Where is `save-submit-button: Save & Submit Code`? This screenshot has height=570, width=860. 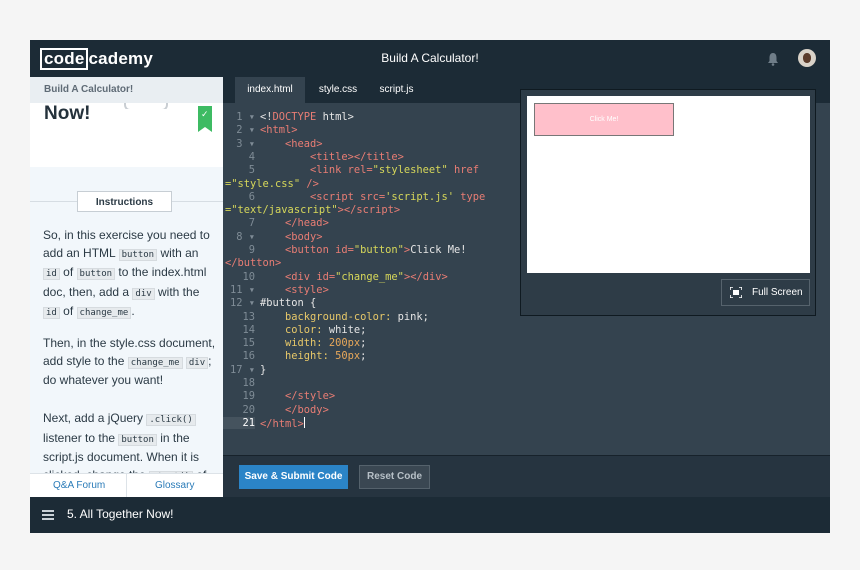
save-submit-button: Save & Submit Code is located at coordinates (293, 477).